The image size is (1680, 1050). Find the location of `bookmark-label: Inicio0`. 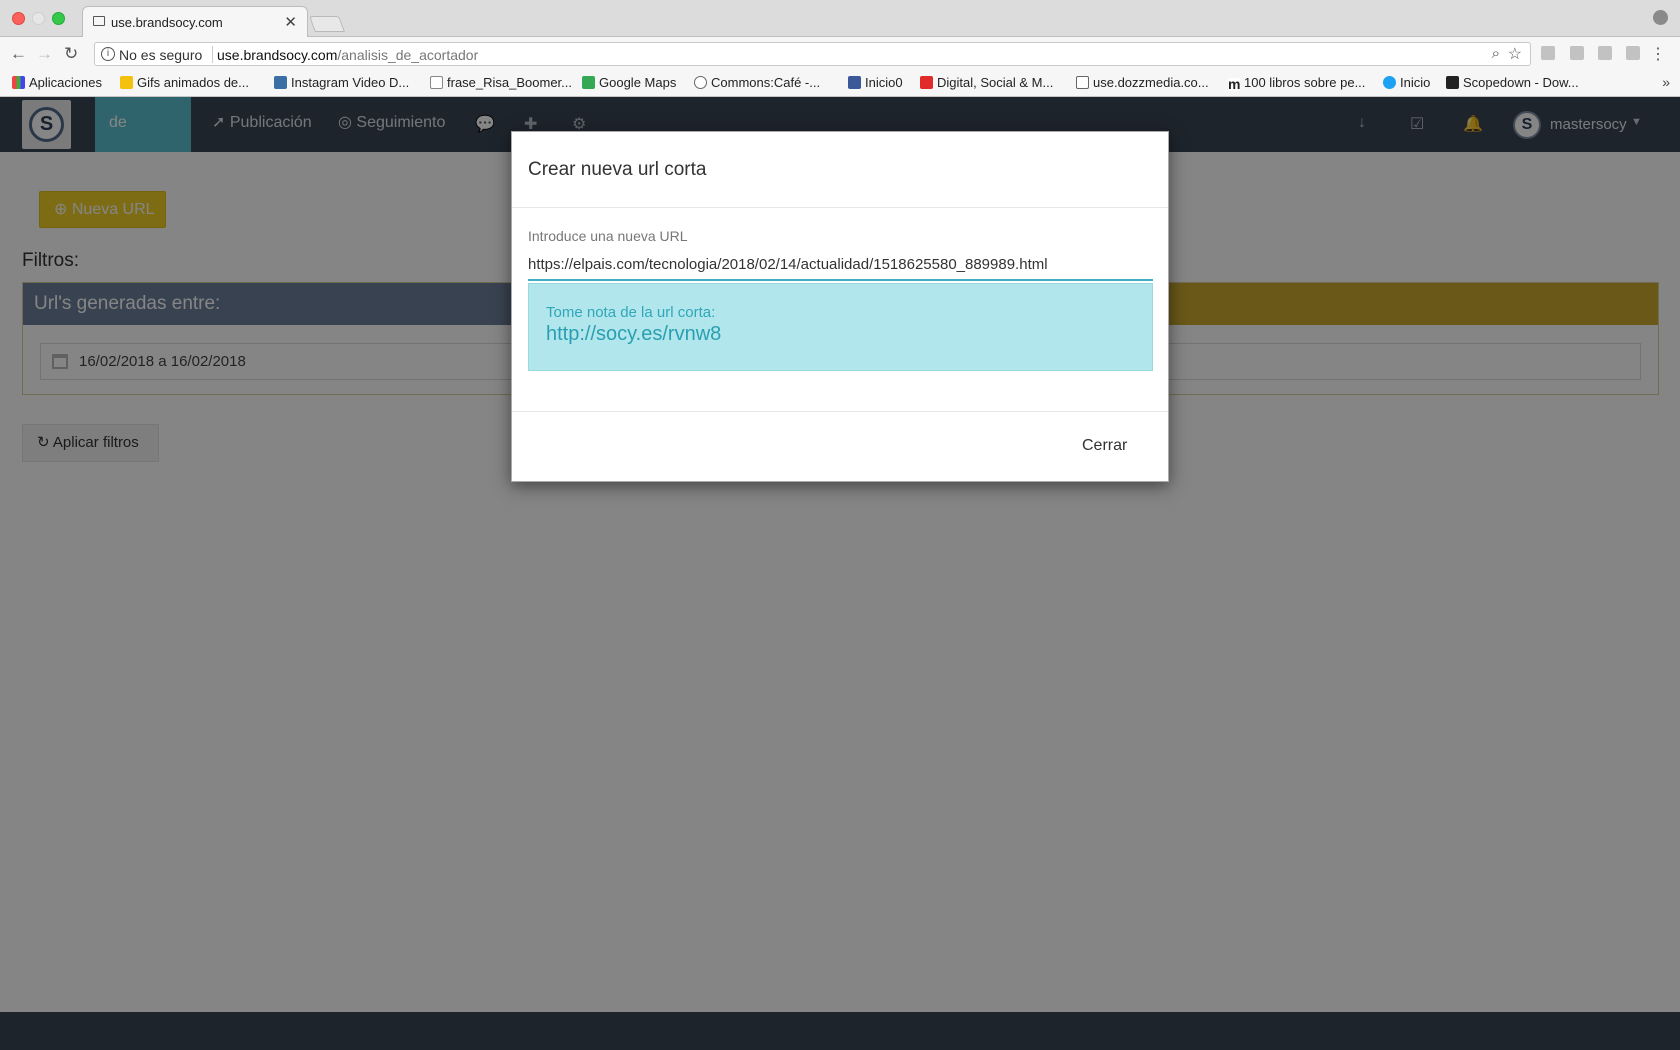

bookmark-label: Inicio0 is located at coordinates (884, 82).